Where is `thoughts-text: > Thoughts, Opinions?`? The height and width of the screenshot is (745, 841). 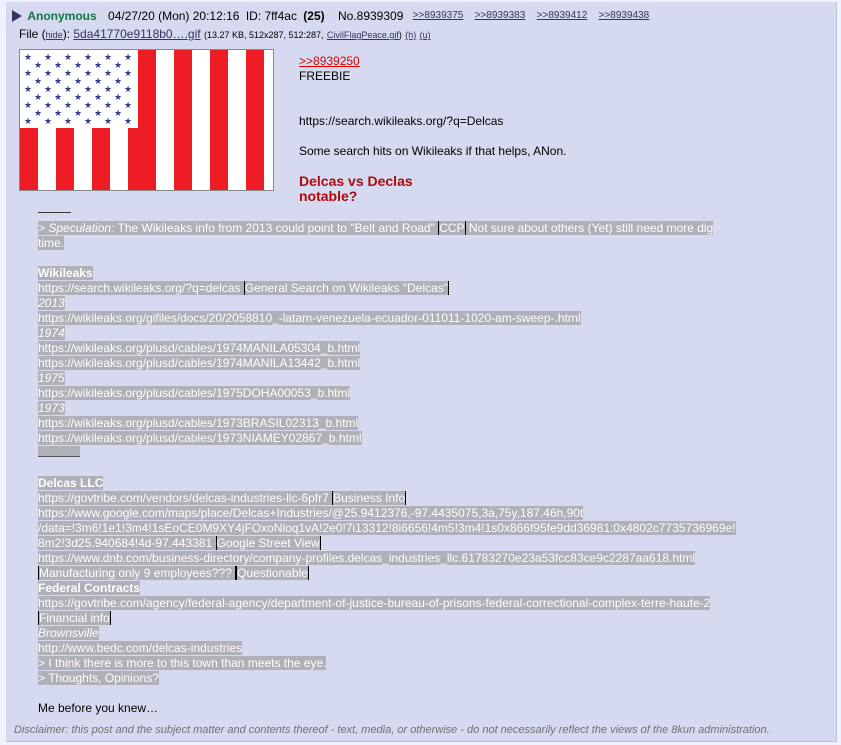 thoughts-text: > Thoughts, Opinions? is located at coordinates (98, 678).